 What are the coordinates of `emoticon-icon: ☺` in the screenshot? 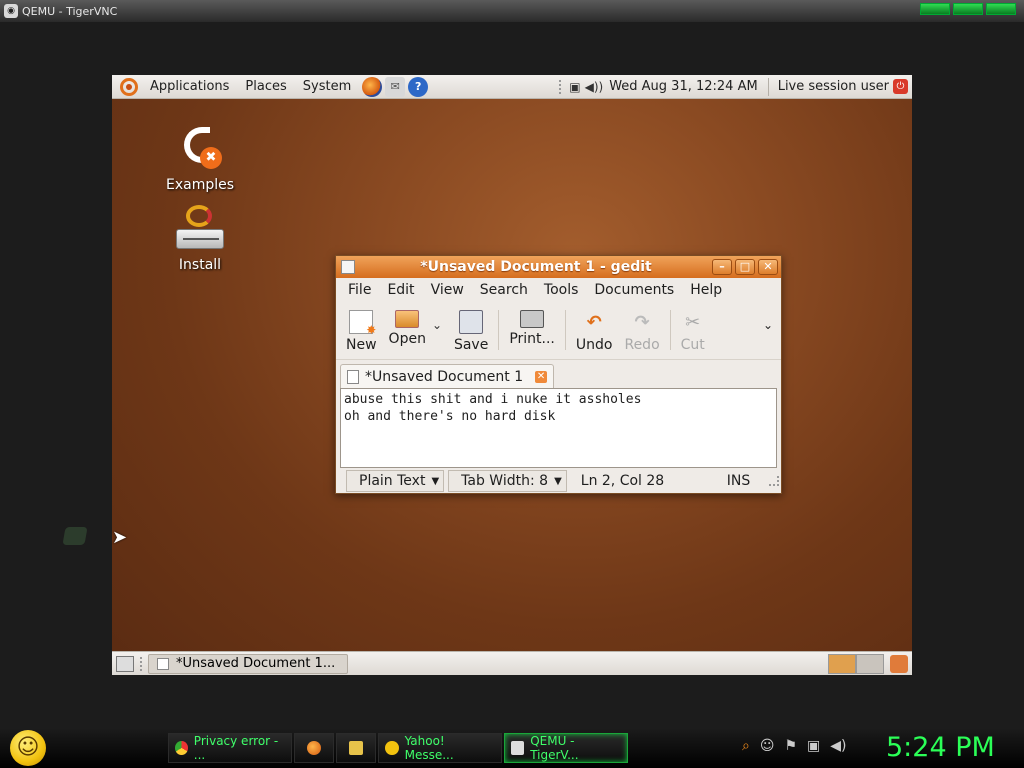 It's located at (767, 746).